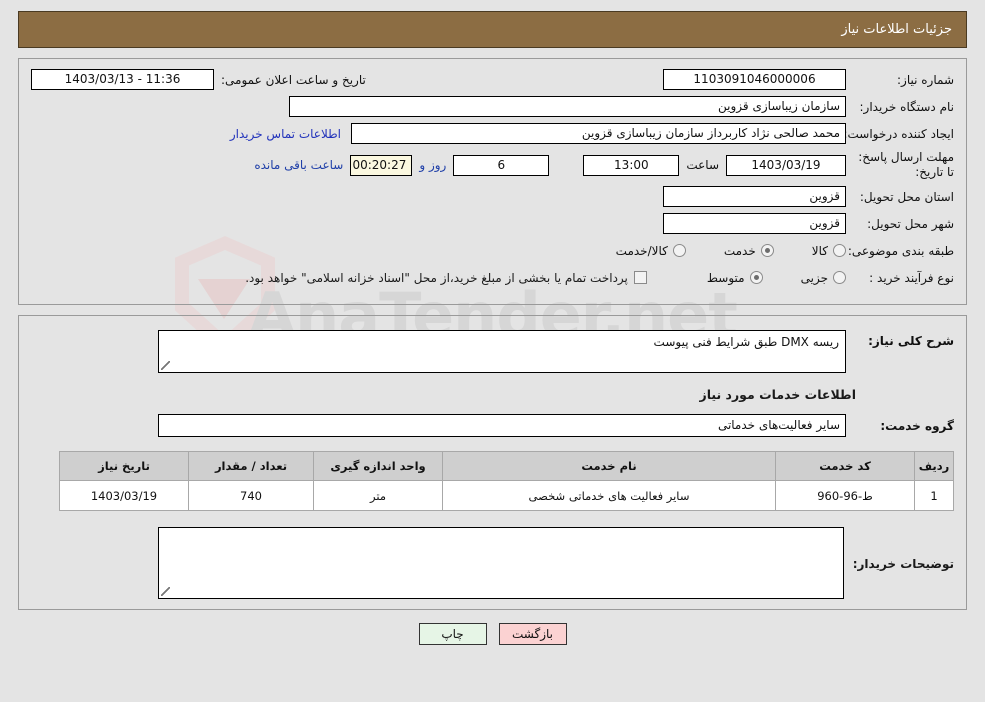 This screenshot has height=702, width=985. Describe the element at coordinates (124, 495) in the screenshot. I see `cell-date: 1403/03/19` at that location.